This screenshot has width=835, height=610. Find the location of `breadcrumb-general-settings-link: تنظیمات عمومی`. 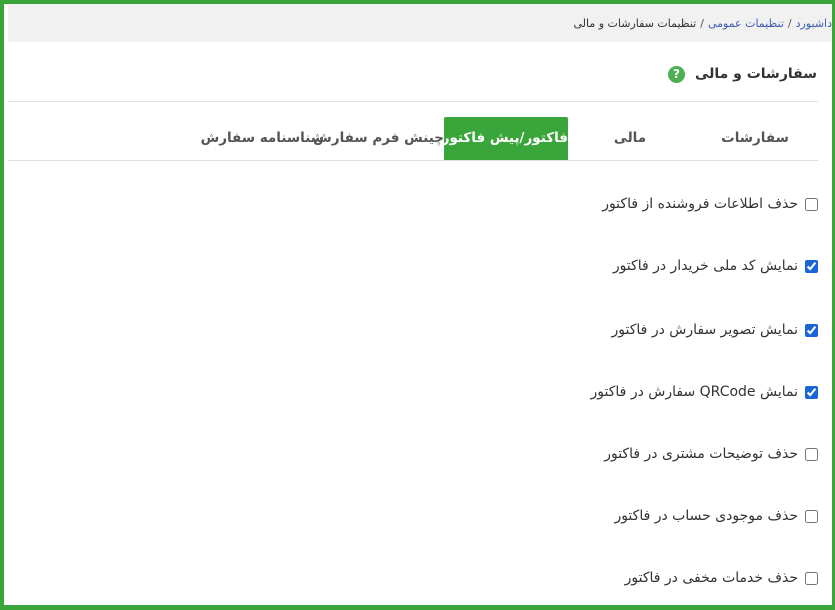

breadcrumb-general-settings-link: تنظیمات عمومی is located at coordinates (746, 23).